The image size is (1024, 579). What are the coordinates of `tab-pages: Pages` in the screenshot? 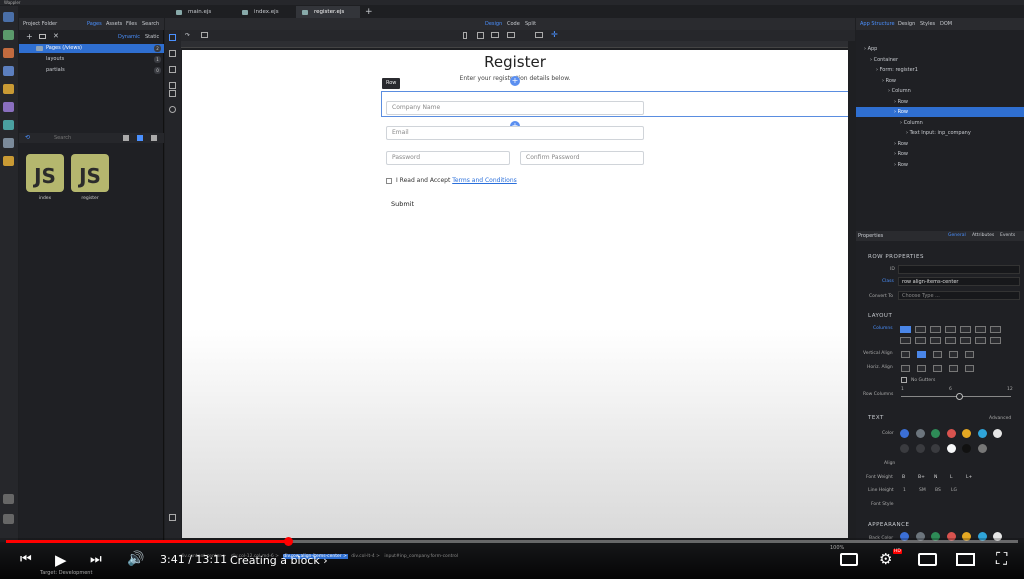 It's located at (94, 24).